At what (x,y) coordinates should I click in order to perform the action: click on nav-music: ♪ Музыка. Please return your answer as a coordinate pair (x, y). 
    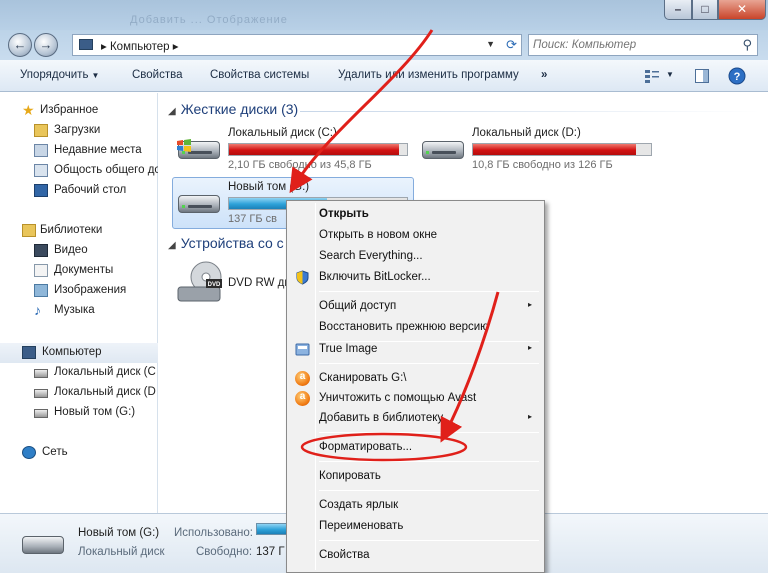
    Looking at the image, I should click on (79, 311).